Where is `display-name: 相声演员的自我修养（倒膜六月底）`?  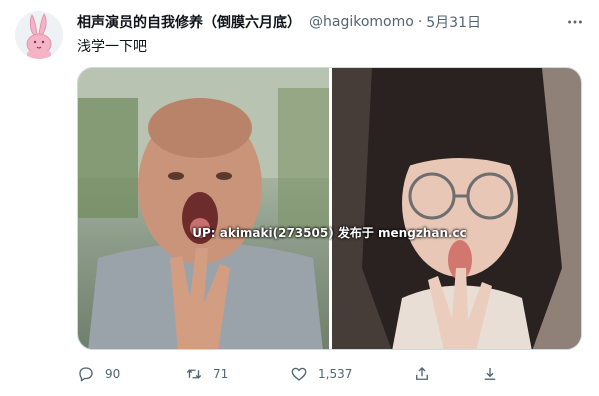 display-name: 相声演员的自我修养（倒膜六月底） is located at coordinates (189, 22).